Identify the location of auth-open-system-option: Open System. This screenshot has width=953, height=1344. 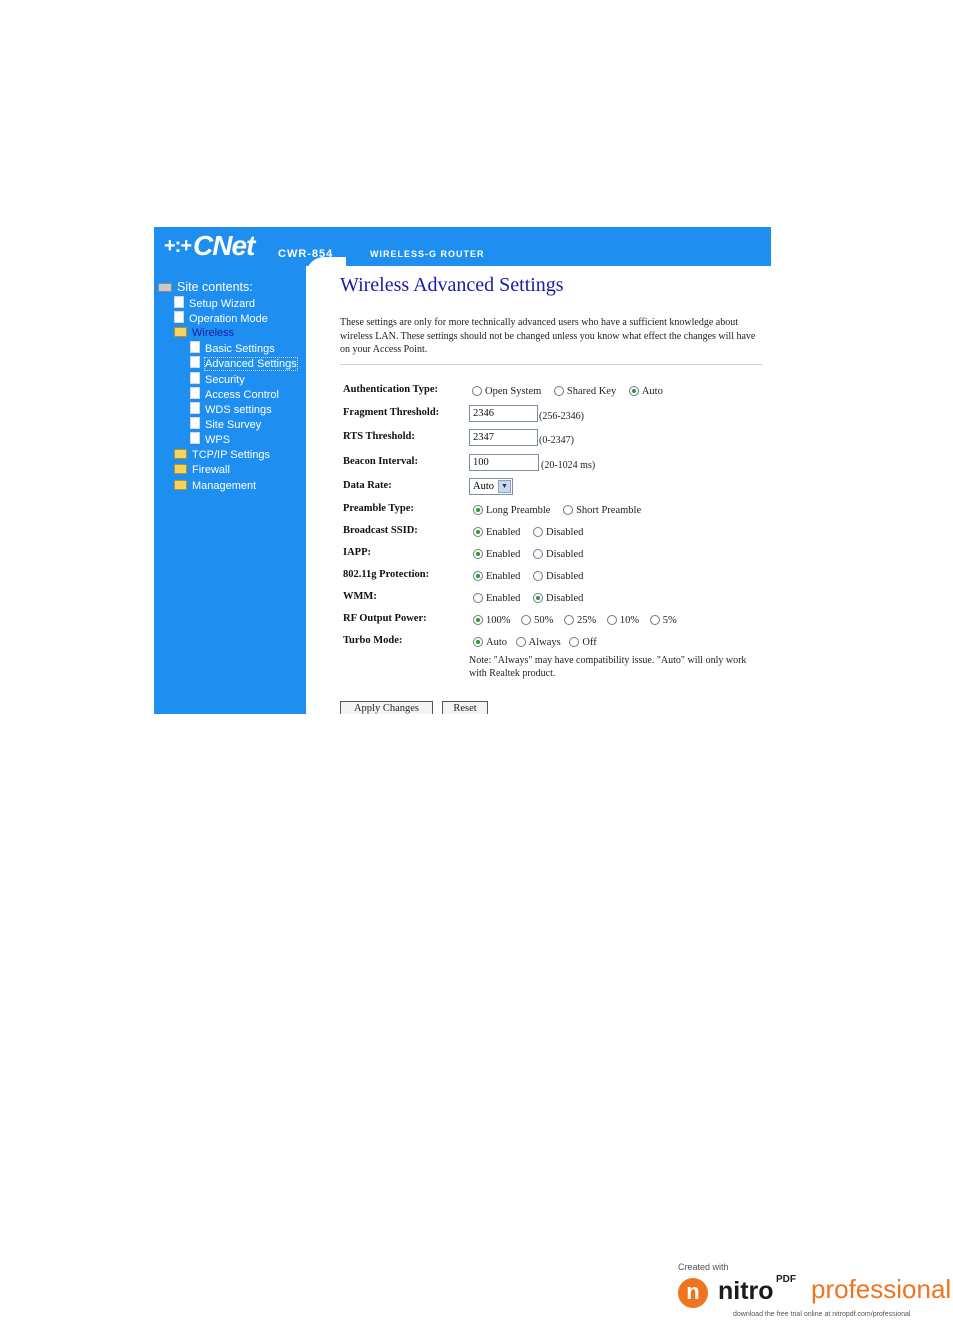
(506, 391).